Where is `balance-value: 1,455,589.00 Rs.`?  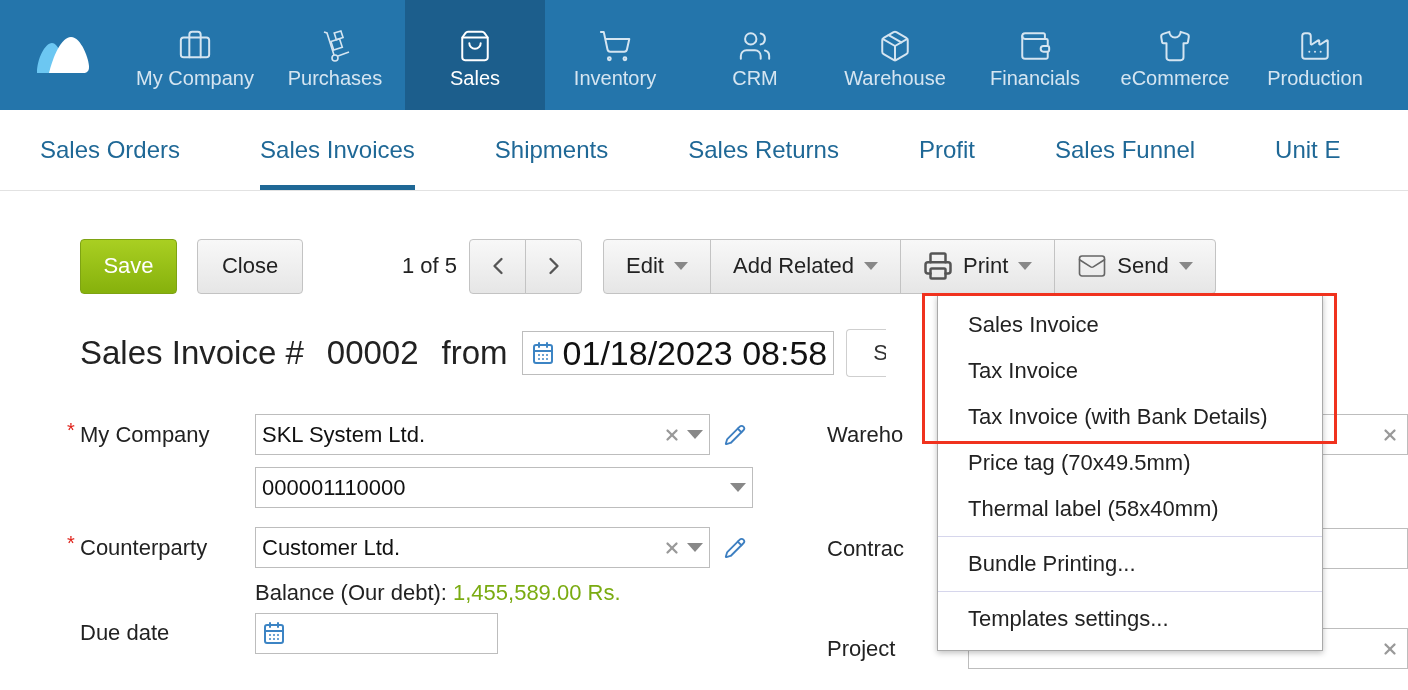 balance-value: 1,455,589.00 Rs. is located at coordinates (537, 593).